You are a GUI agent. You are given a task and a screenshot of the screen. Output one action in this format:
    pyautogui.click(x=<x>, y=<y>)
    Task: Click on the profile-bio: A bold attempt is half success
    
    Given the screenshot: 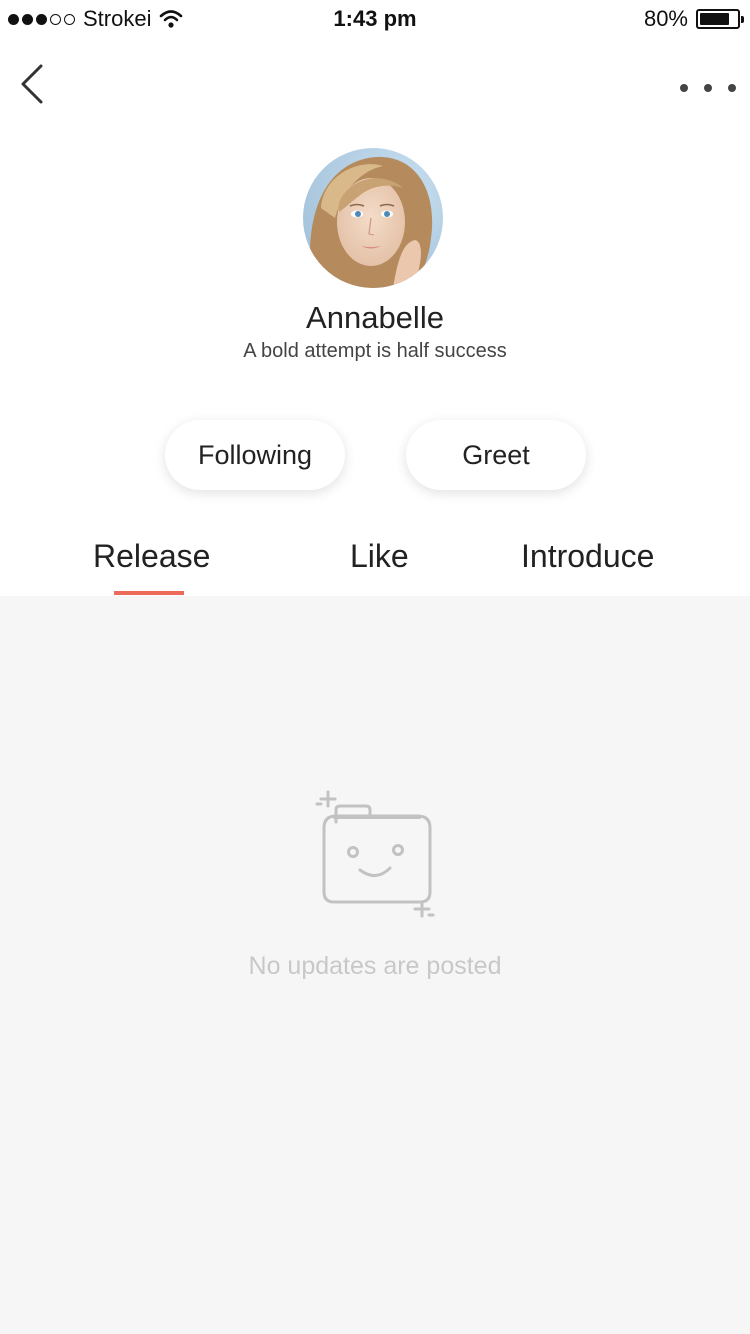 What is the action you would take?
    pyautogui.click(x=375, y=351)
    